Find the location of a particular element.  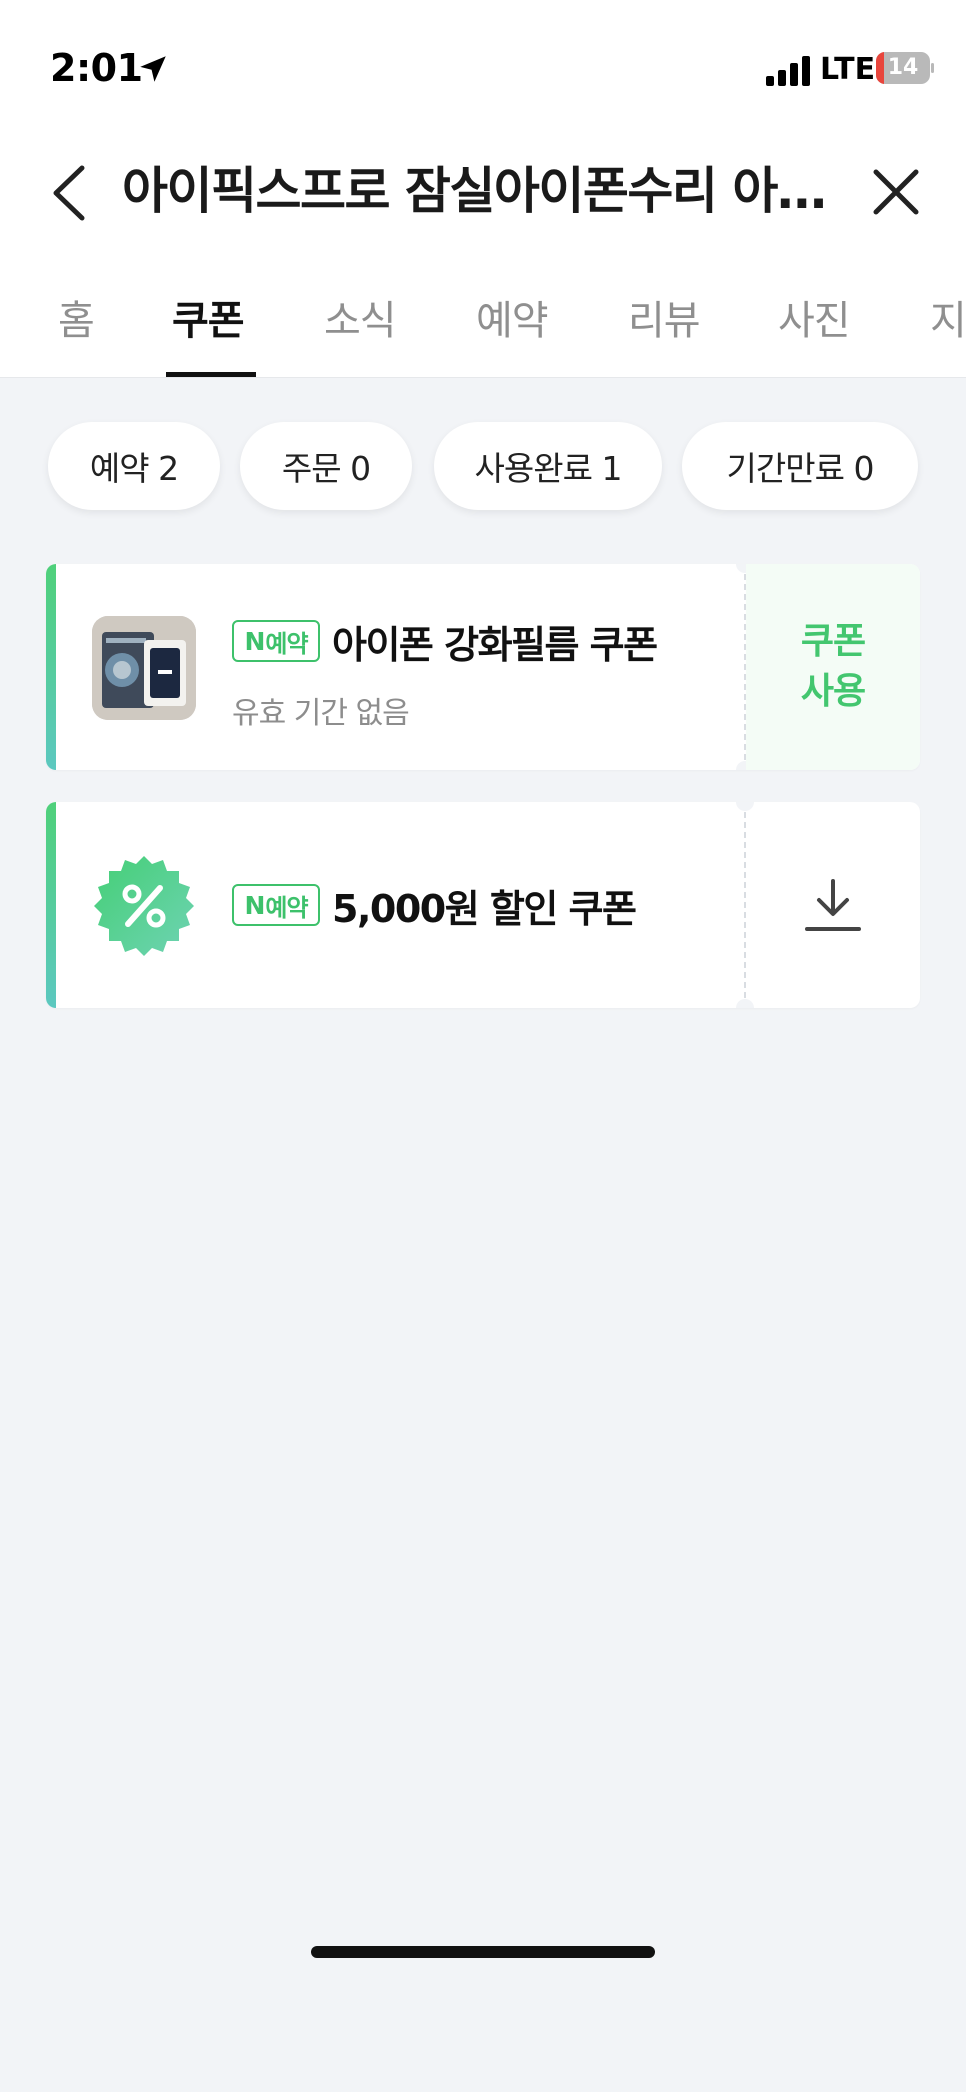

download-coupon-button is located at coordinates (833, 905).